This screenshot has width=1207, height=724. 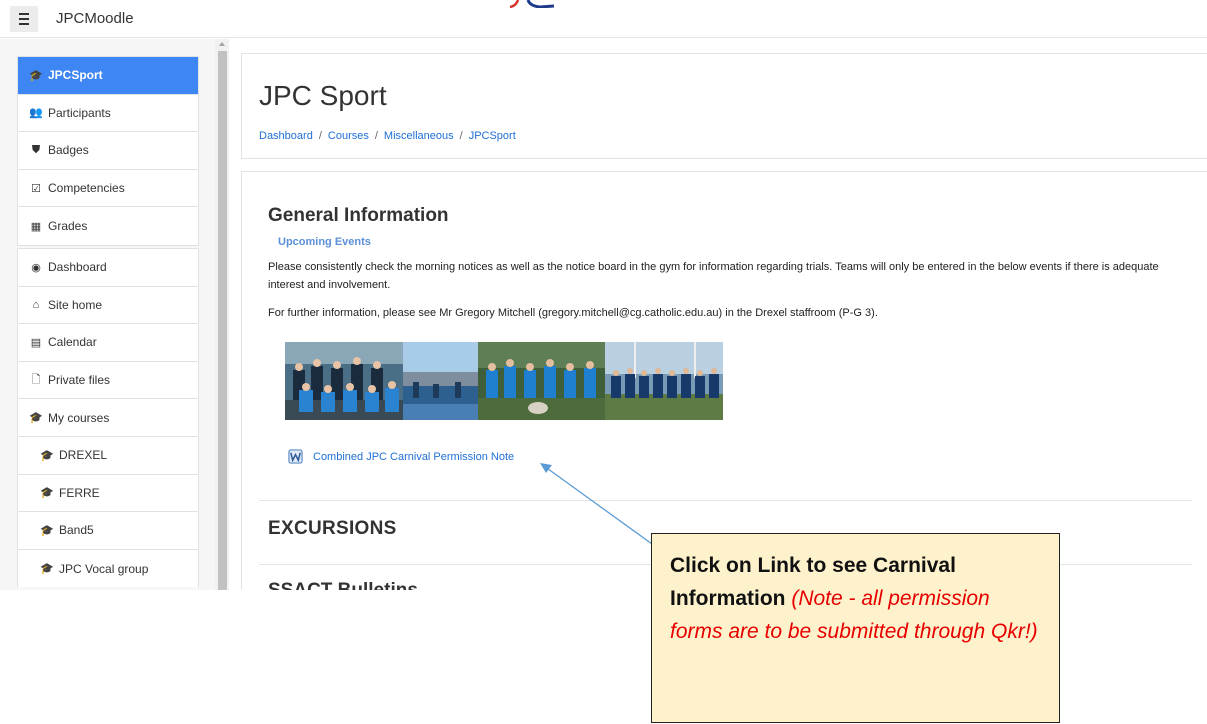 I want to click on section-title-general: General Information, so click(x=358, y=215).